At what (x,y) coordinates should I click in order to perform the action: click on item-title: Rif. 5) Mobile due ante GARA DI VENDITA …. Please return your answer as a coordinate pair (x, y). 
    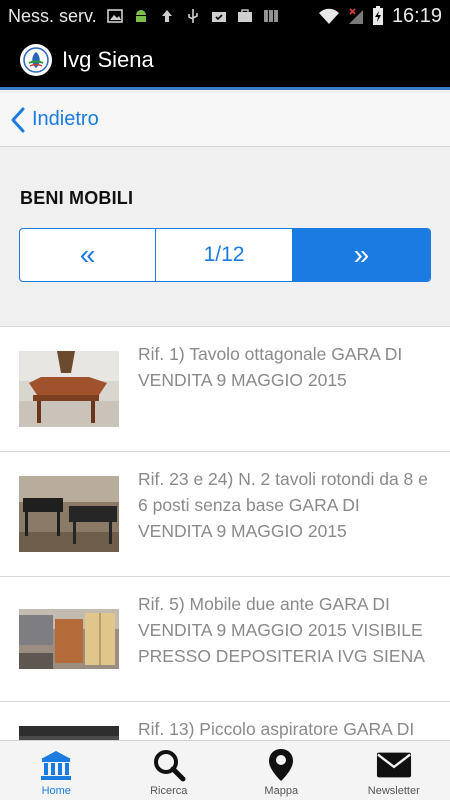
    Looking at the image, I should click on (281, 630).